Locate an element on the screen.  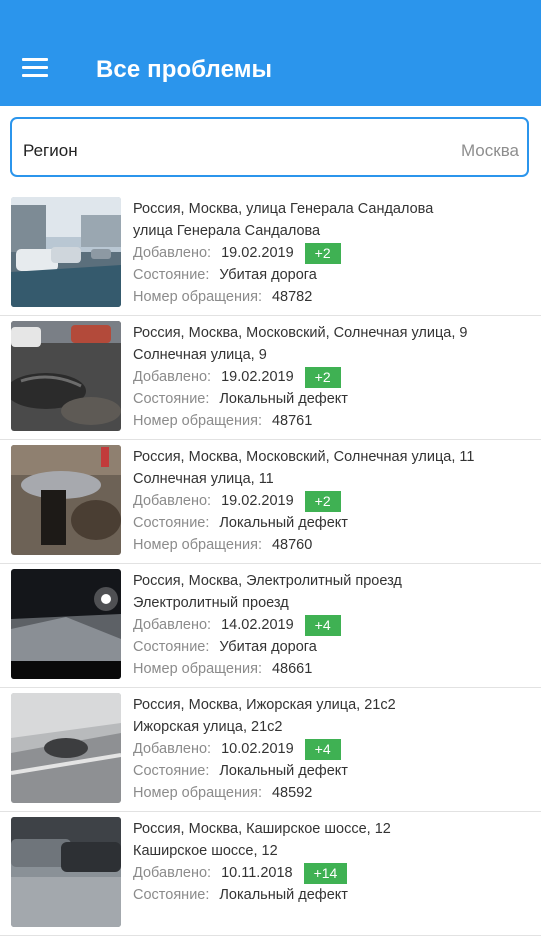
added-date: 10.11.2018 is located at coordinates (257, 873).